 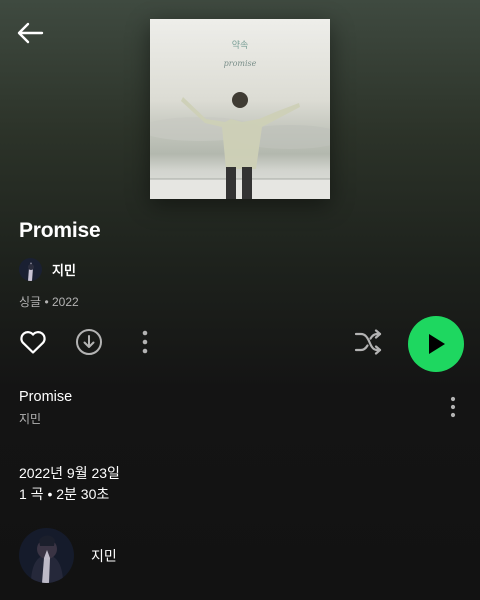 I want to click on download-button, so click(x=89, y=342).